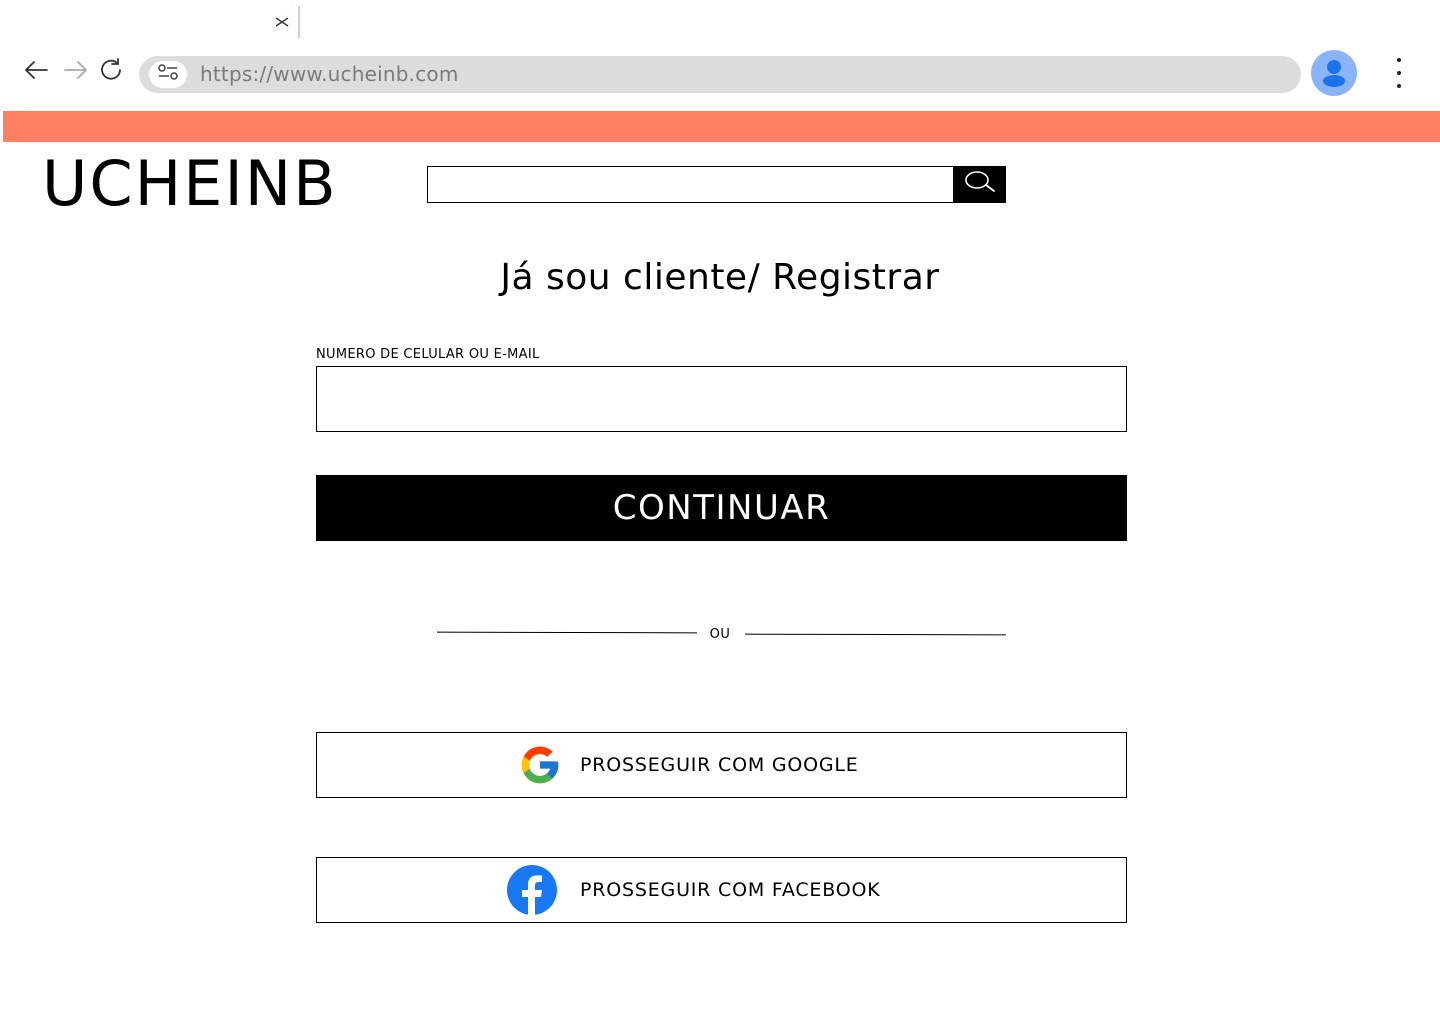 This screenshot has height=1024, width=1440. What do you see at coordinates (428, 354) in the screenshot?
I see `identifier-field-label: NUMERO DE CELULAR OU E-MAIL` at bounding box center [428, 354].